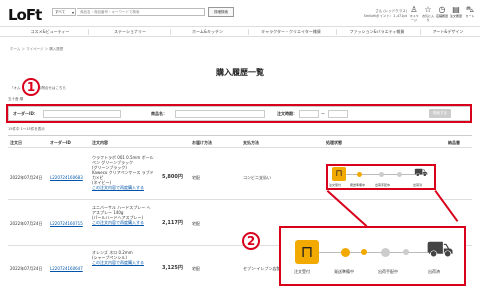 Image resolution: width=480 pixels, height=289 pixels. I want to click on search-placeholder: 商品名・商品番号・キーワードで検索, so click(110, 12).